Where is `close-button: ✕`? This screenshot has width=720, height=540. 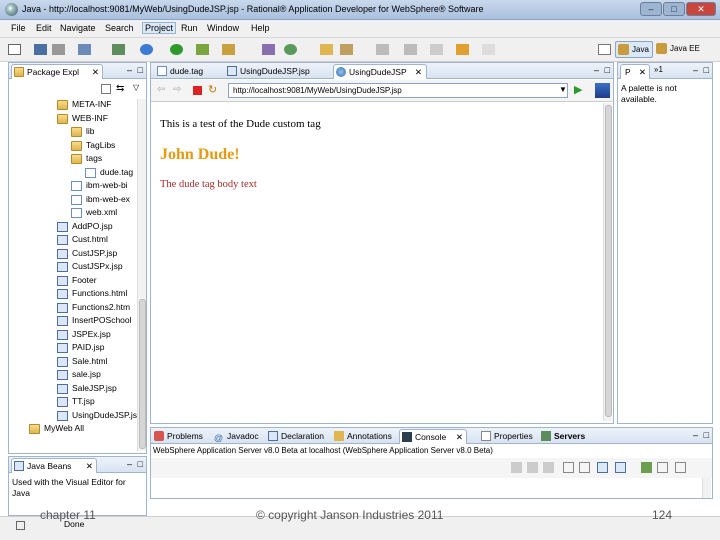 close-button: ✕ is located at coordinates (701, 9).